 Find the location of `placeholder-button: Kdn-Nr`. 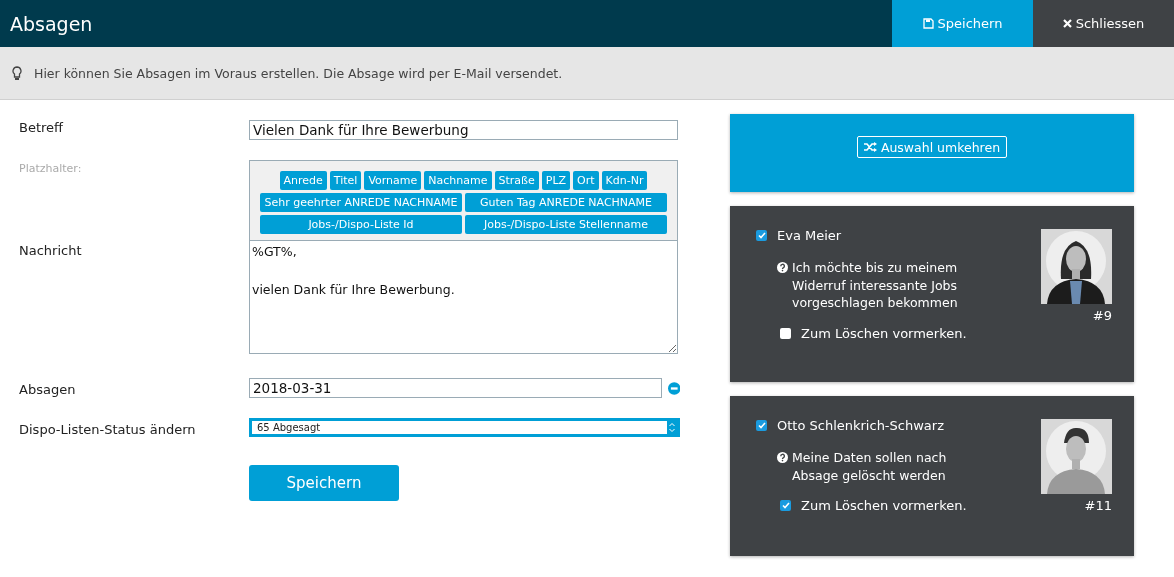

placeholder-button: Kdn-Nr is located at coordinates (624, 180).